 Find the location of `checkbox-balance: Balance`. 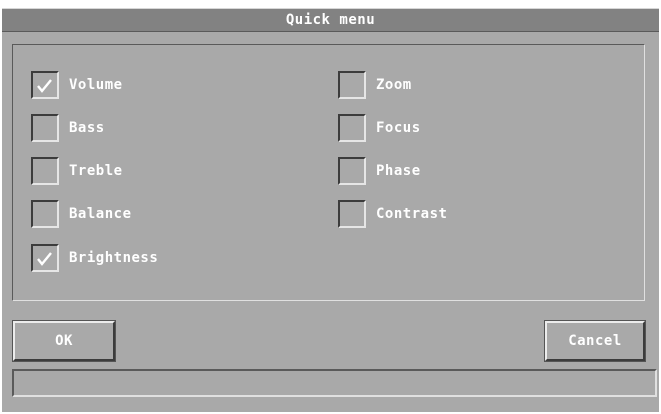

checkbox-balance: Balance is located at coordinates (81, 214).